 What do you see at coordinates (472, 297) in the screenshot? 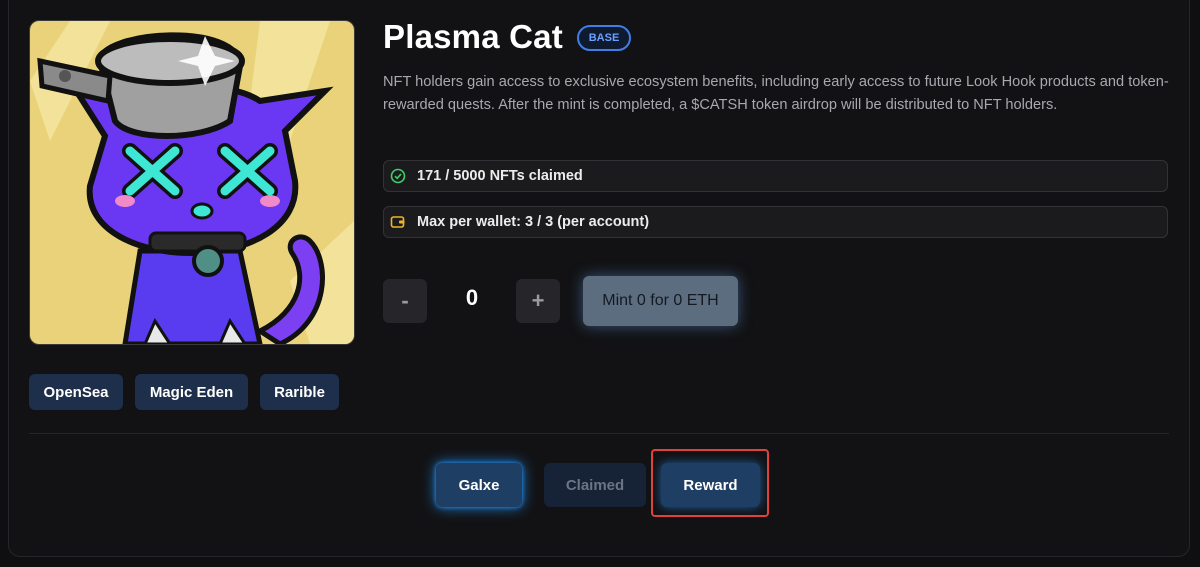
I see `quantity-value: 0` at bounding box center [472, 297].